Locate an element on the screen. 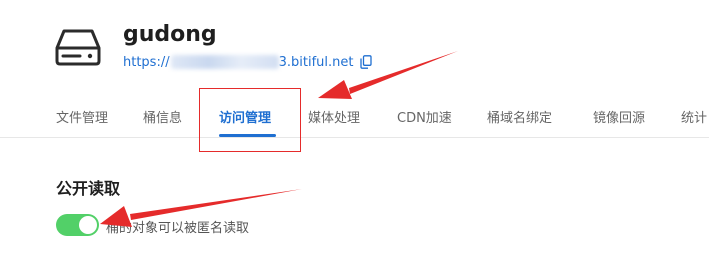  public-read-toggle is located at coordinates (77, 225).